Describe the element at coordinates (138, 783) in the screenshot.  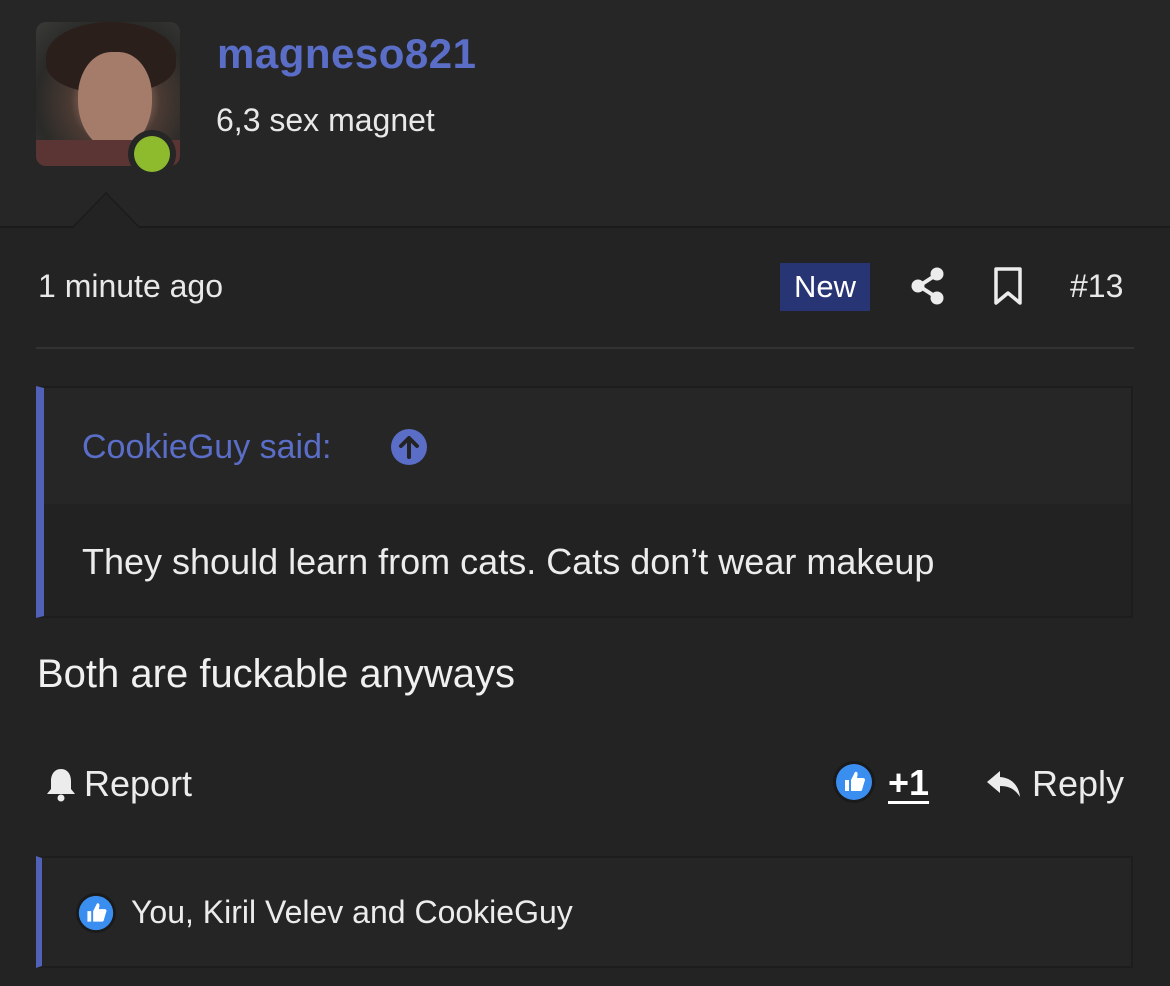
I see `report-label: Report` at that location.